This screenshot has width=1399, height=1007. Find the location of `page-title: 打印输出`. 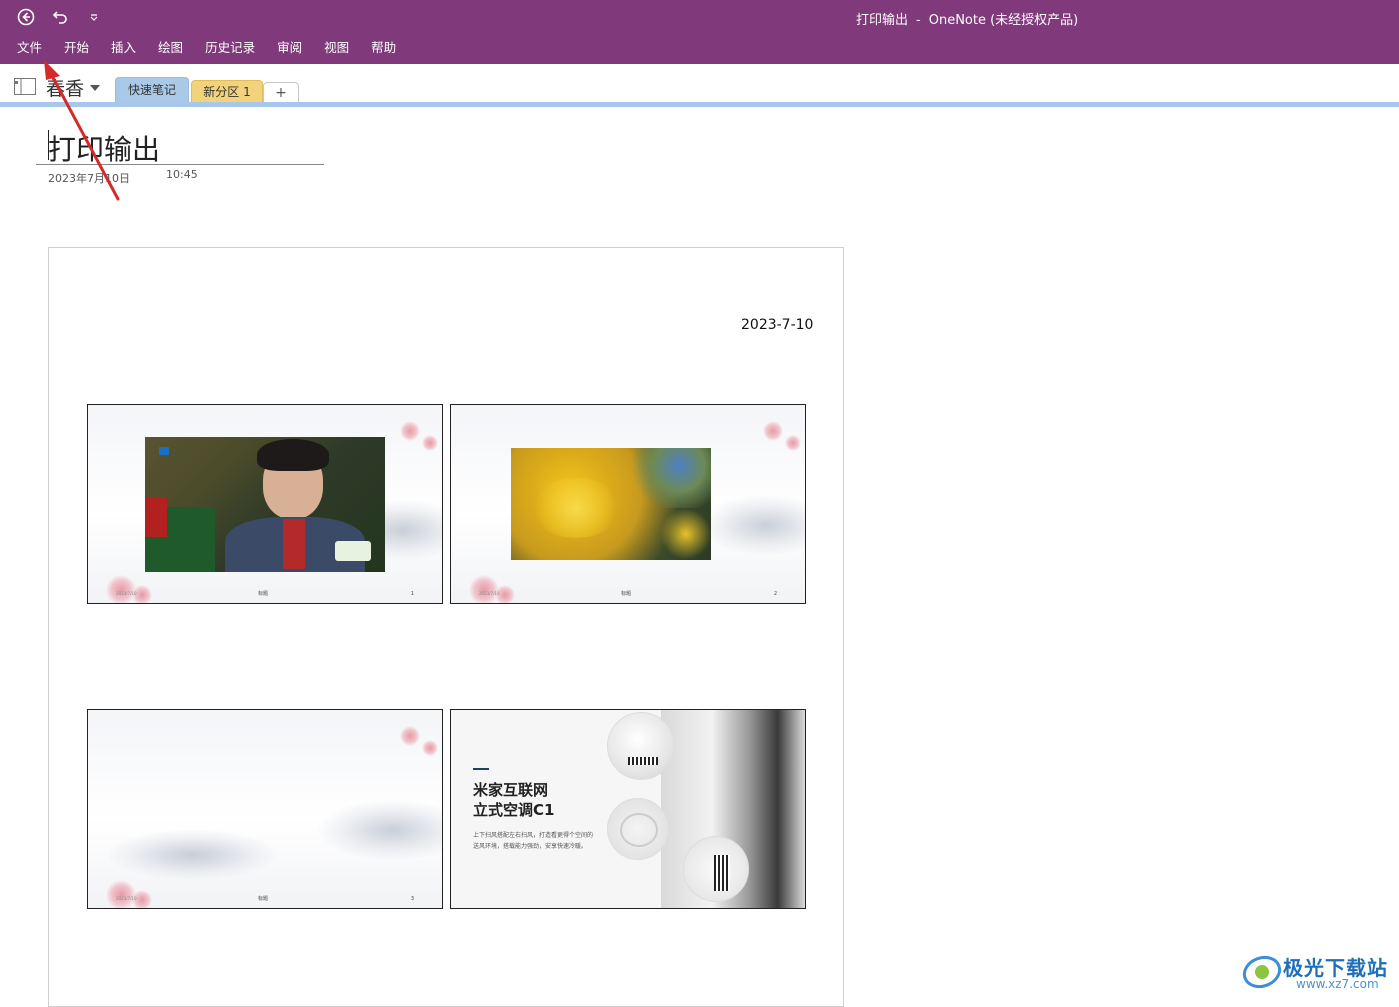

page-title: 打印输出 is located at coordinates (104, 148).